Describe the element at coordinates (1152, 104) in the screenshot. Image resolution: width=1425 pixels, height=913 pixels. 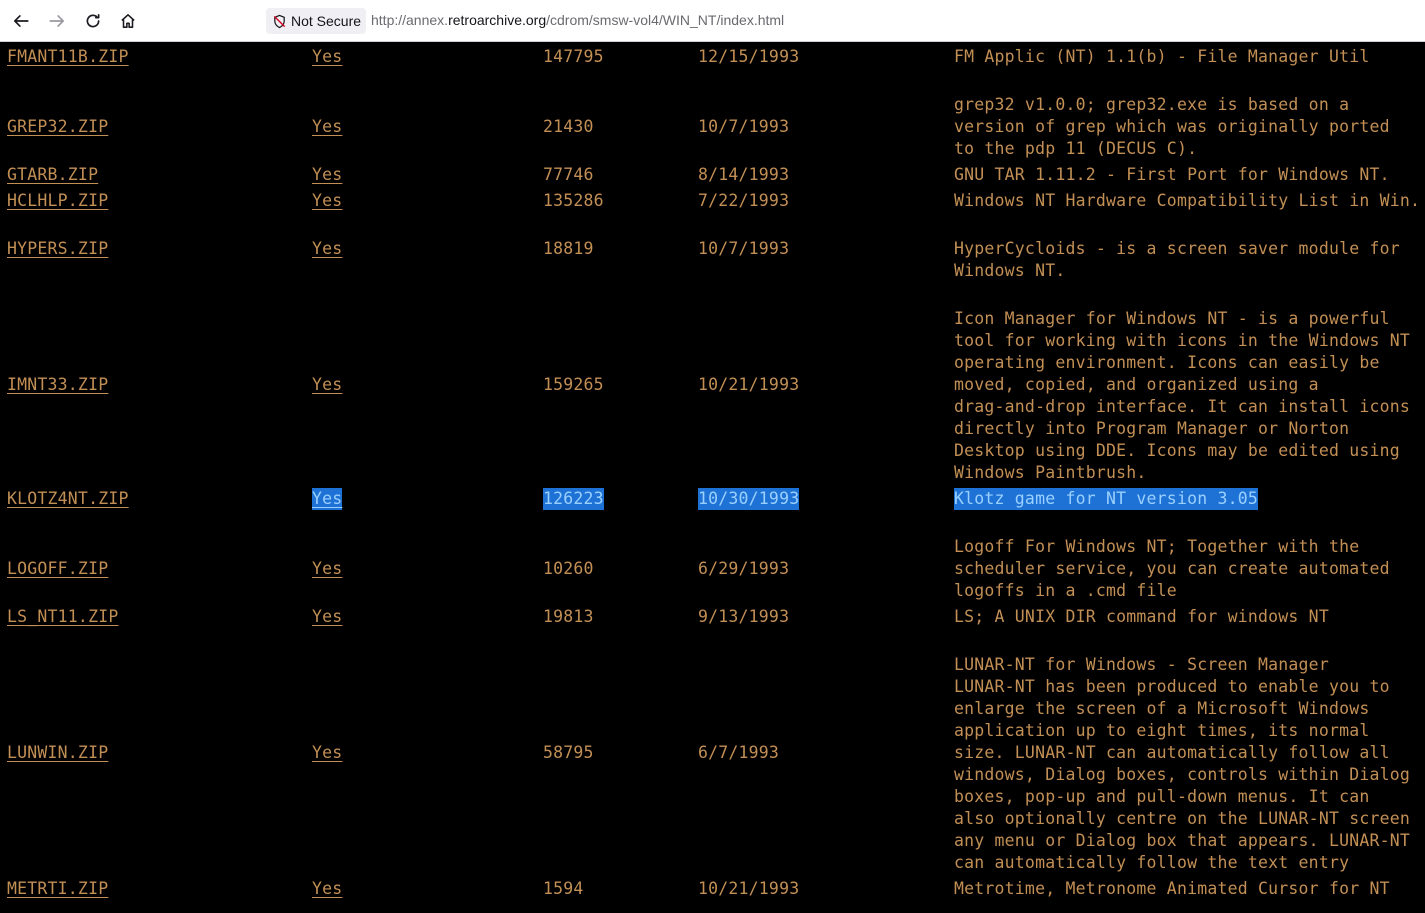
I see `description-line: grep32 v1.0.0; grep32.exe is based on a` at that location.